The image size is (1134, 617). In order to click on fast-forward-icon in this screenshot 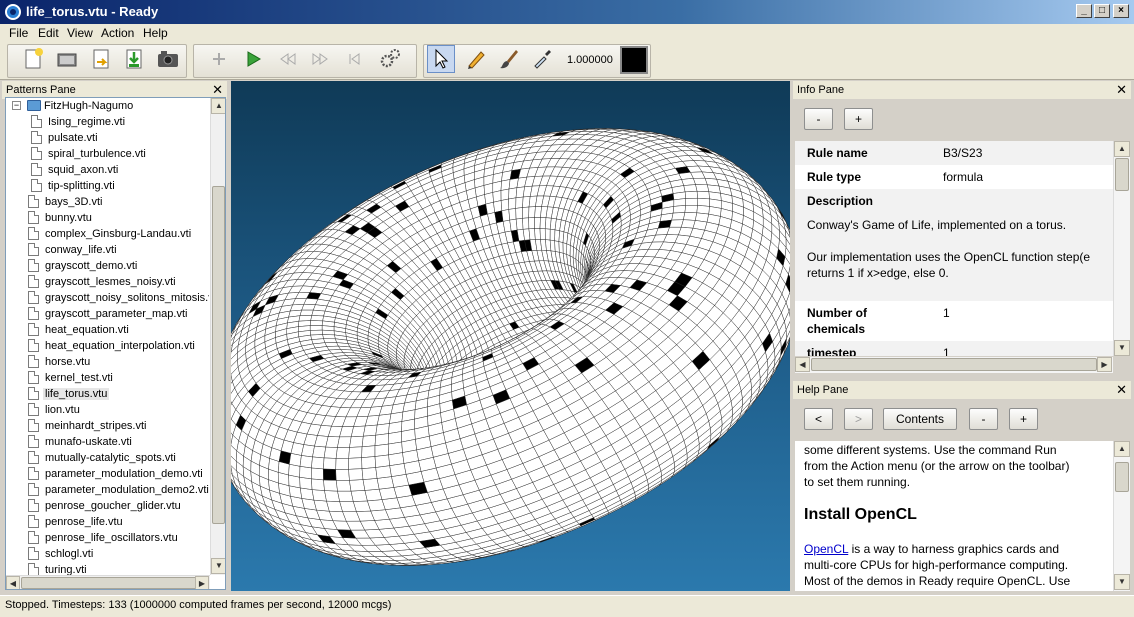, I will do `click(320, 59)`.